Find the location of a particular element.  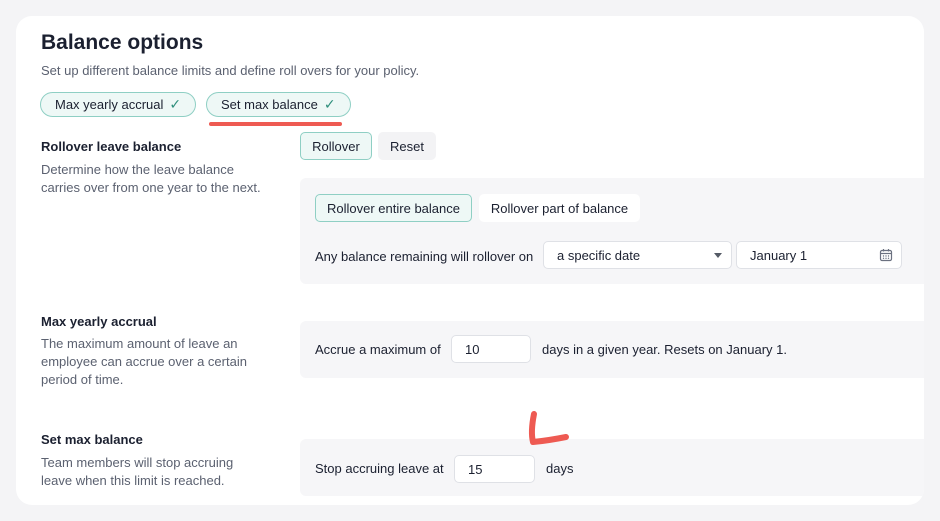

annotation-check-mark is located at coordinates (548, 428).